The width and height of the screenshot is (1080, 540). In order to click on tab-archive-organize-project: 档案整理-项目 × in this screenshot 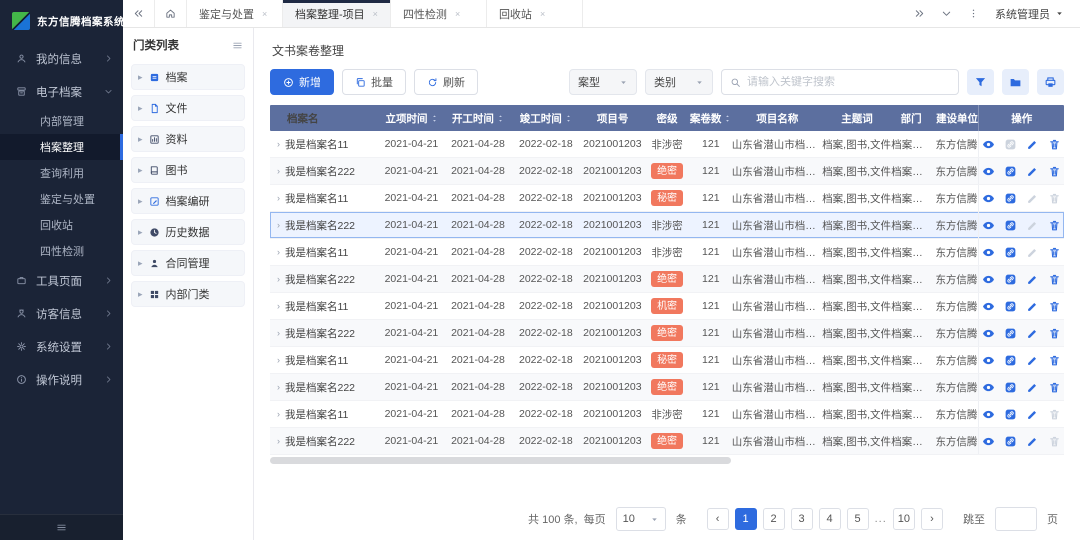, I will do `click(337, 13)`.